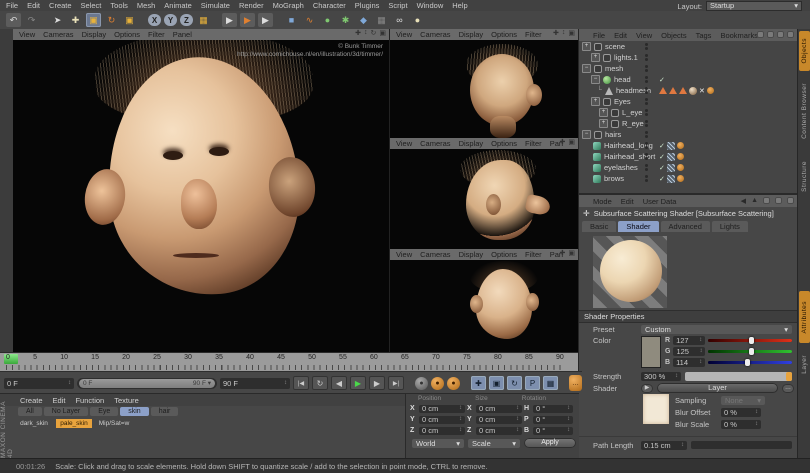  I want to click on parent-icon: ▲, so click(754, 201).